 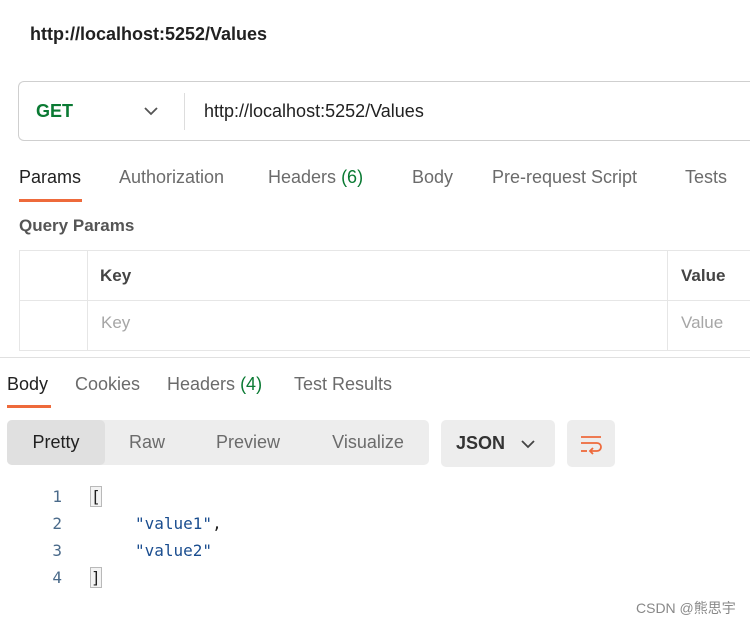 I want to click on value-input: Value, so click(x=702, y=323).